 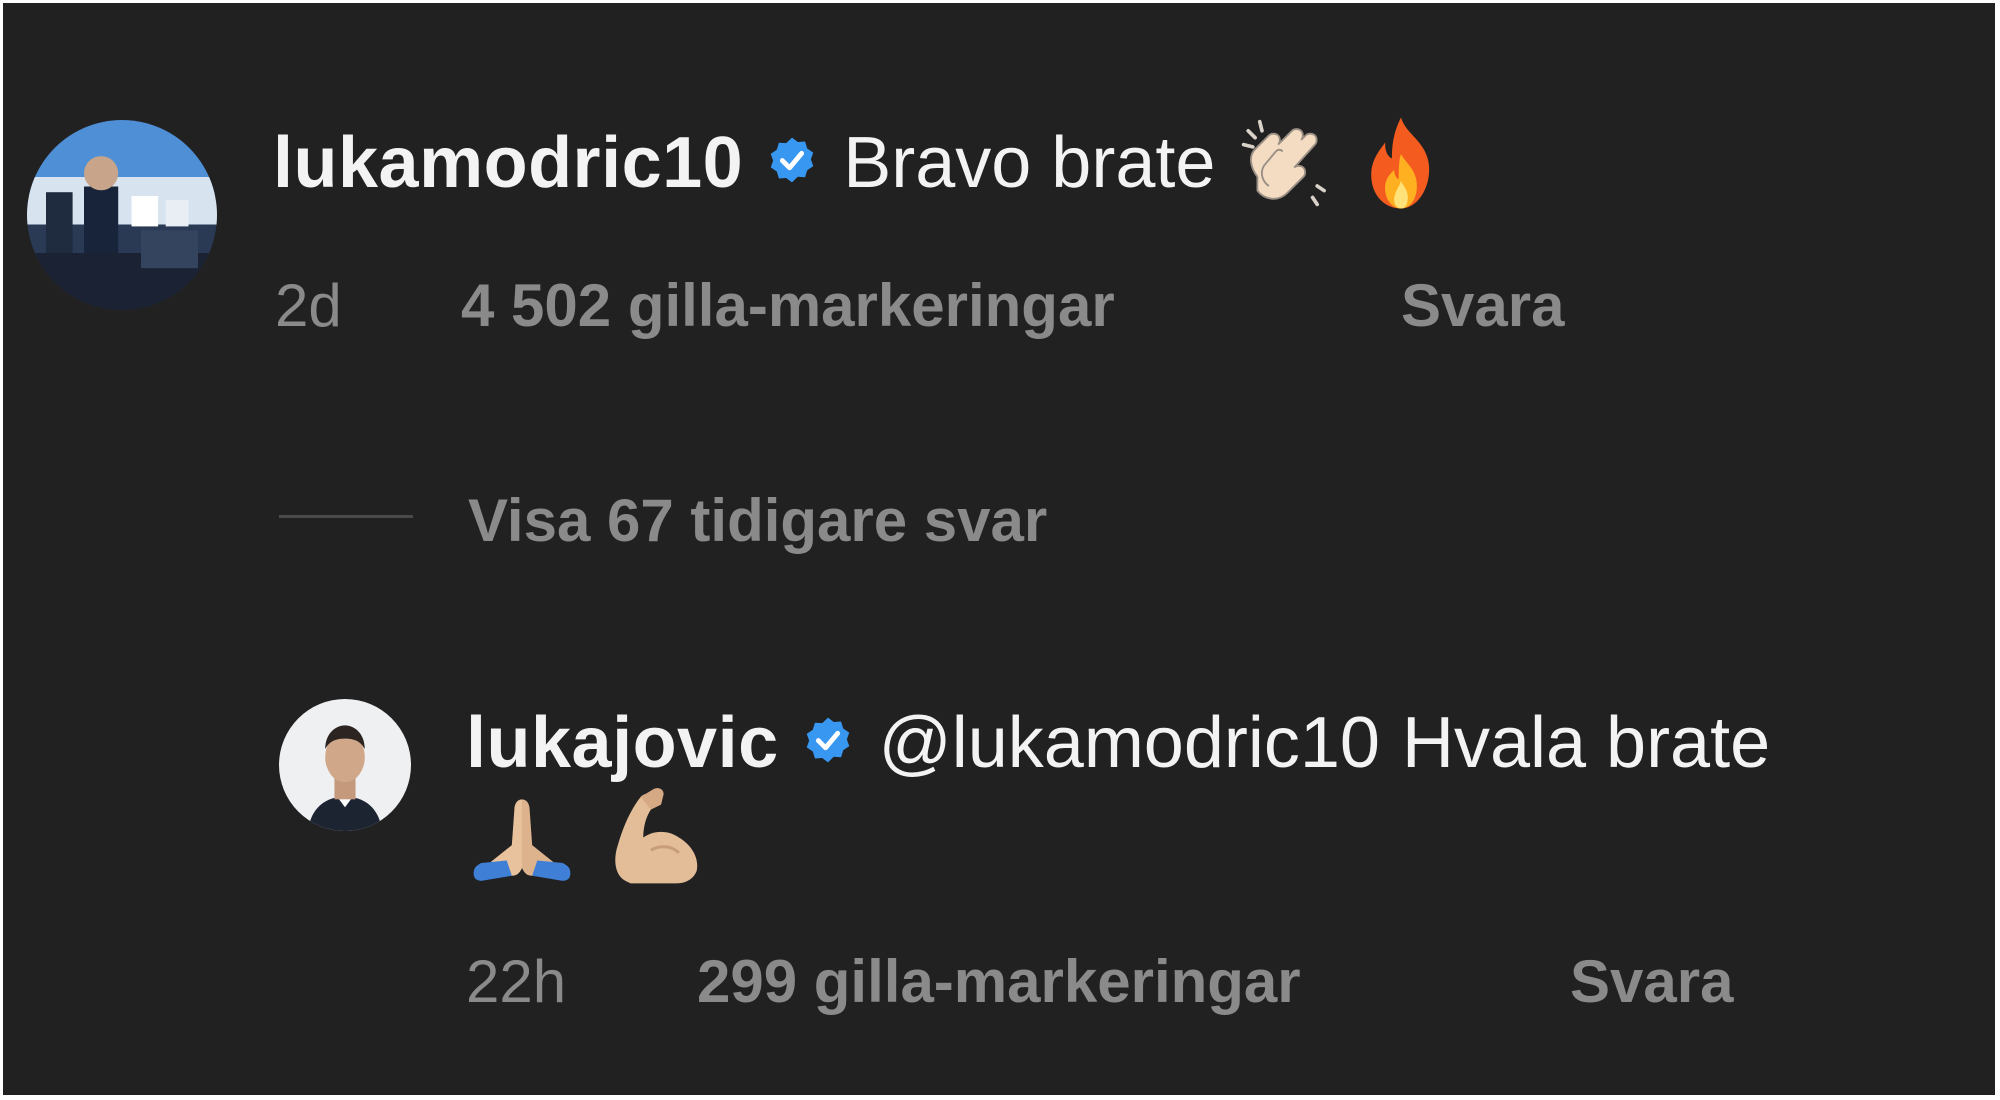 What do you see at coordinates (308, 305) in the screenshot?
I see `comment-time: 2d` at bounding box center [308, 305].